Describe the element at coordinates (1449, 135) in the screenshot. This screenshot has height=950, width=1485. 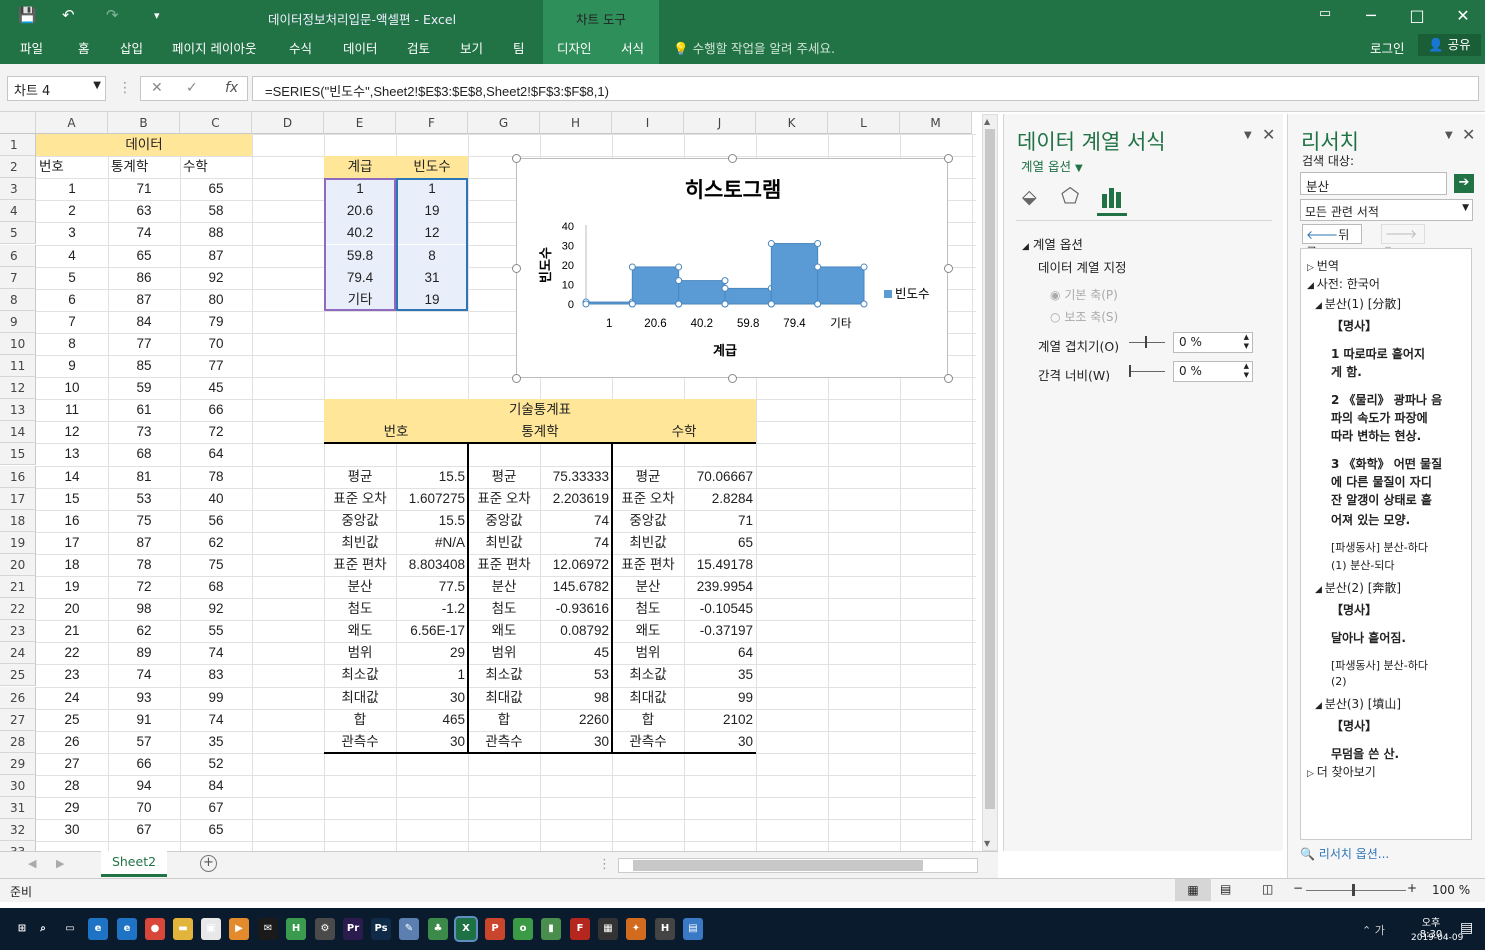
I see `pane-options-icon: ▼` at that location.